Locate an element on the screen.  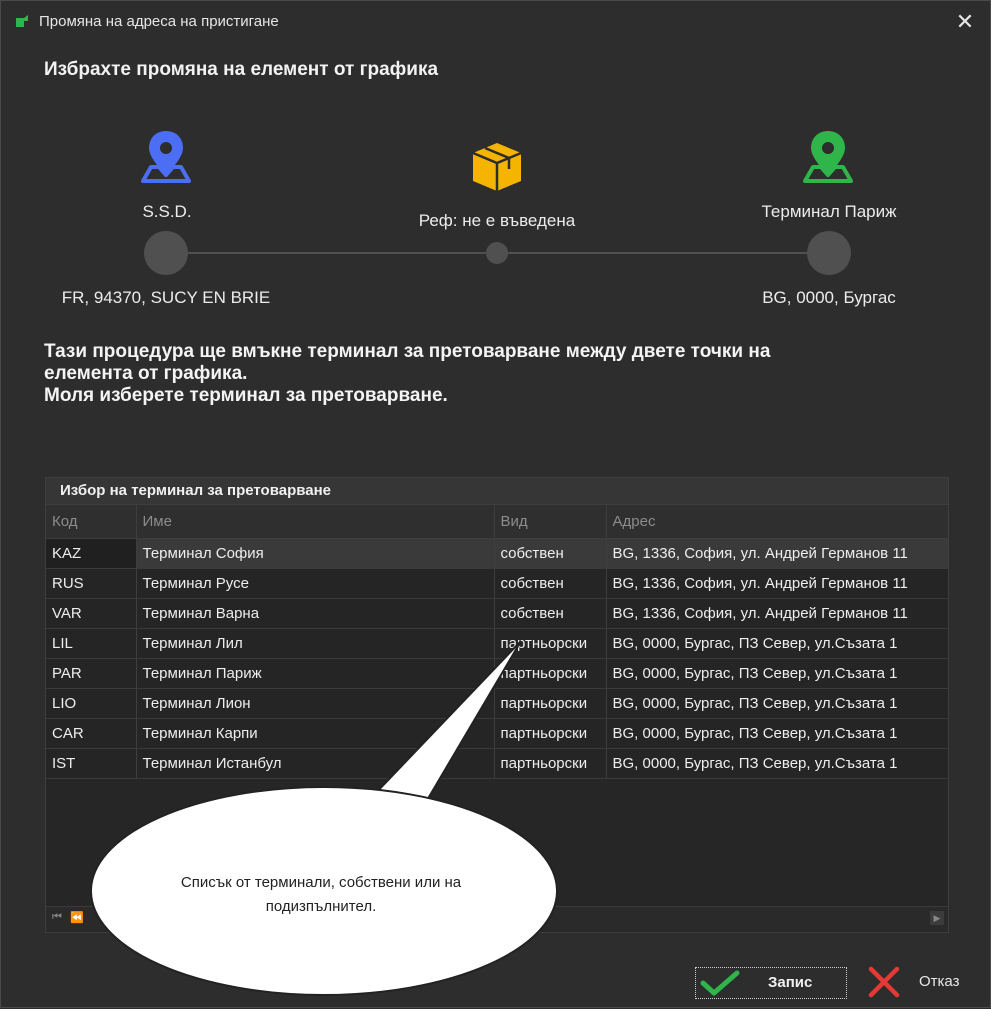
cell-code: IST is located at coordinates (91, 763).